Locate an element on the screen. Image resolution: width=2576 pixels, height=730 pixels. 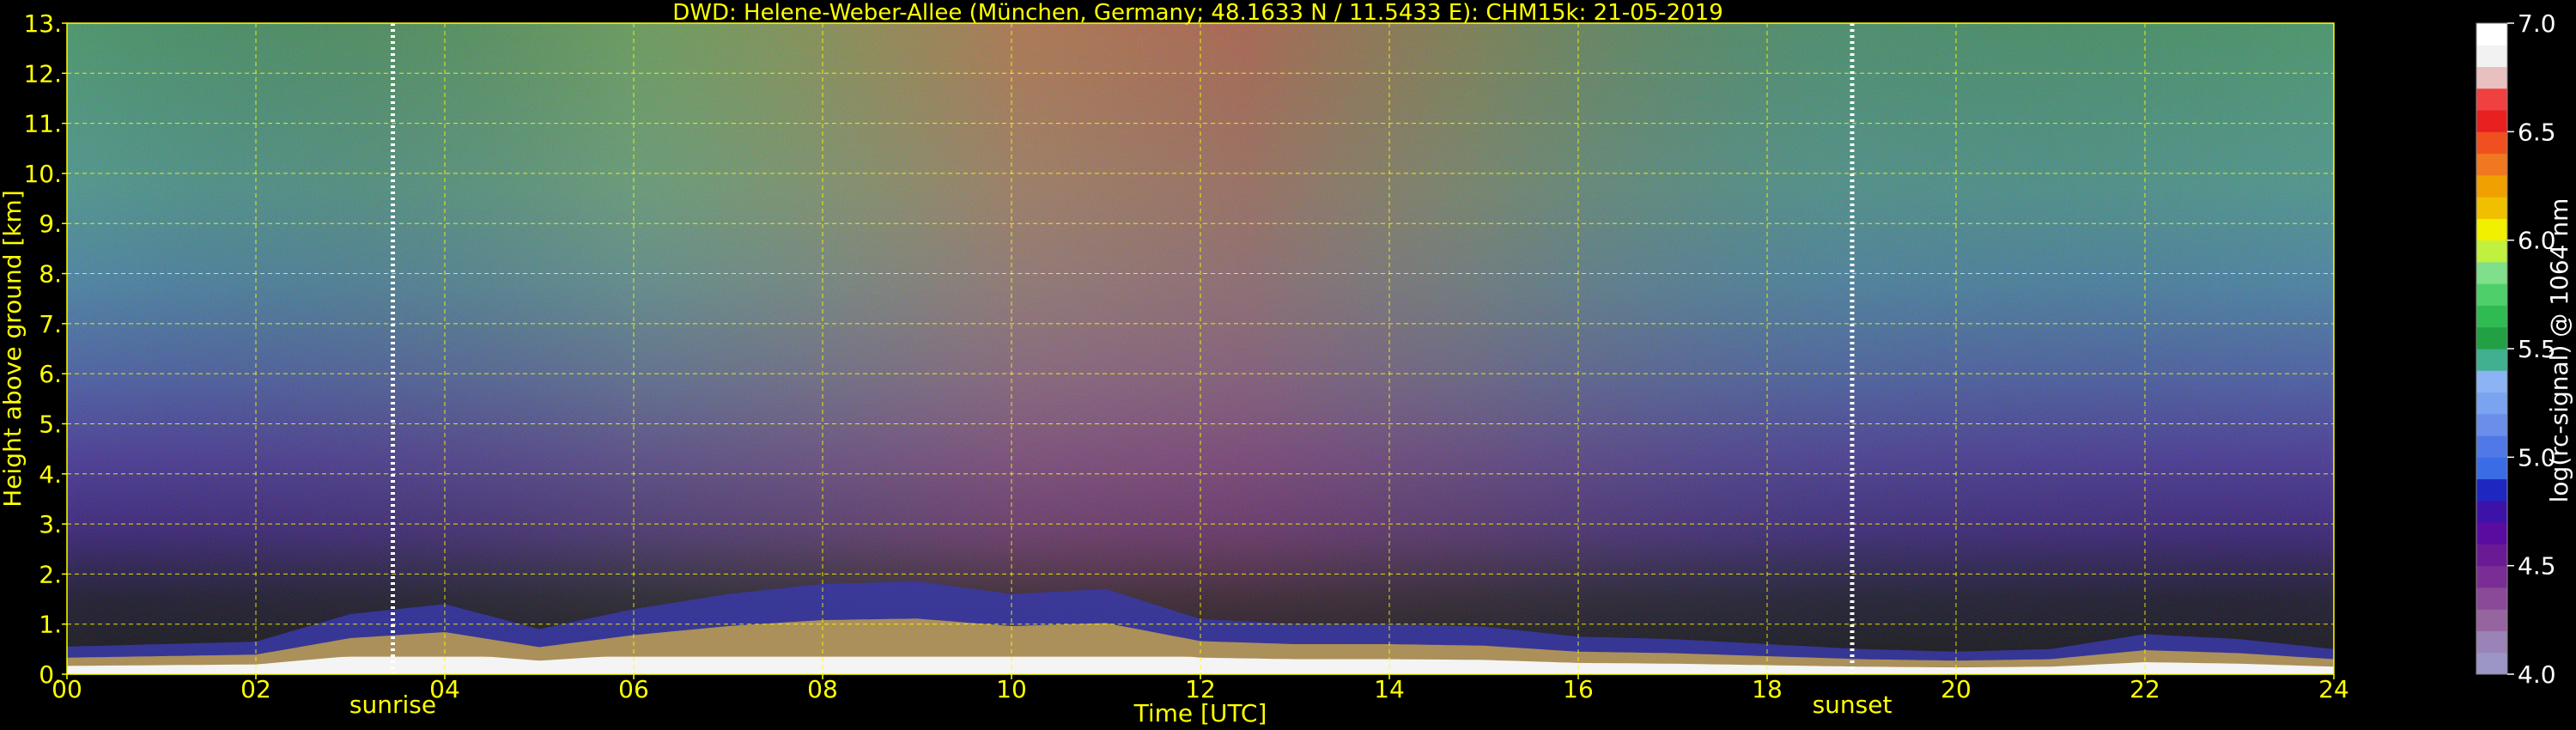
colorbar-tick-label: 4.5 is located at coordinates (2537, 566).